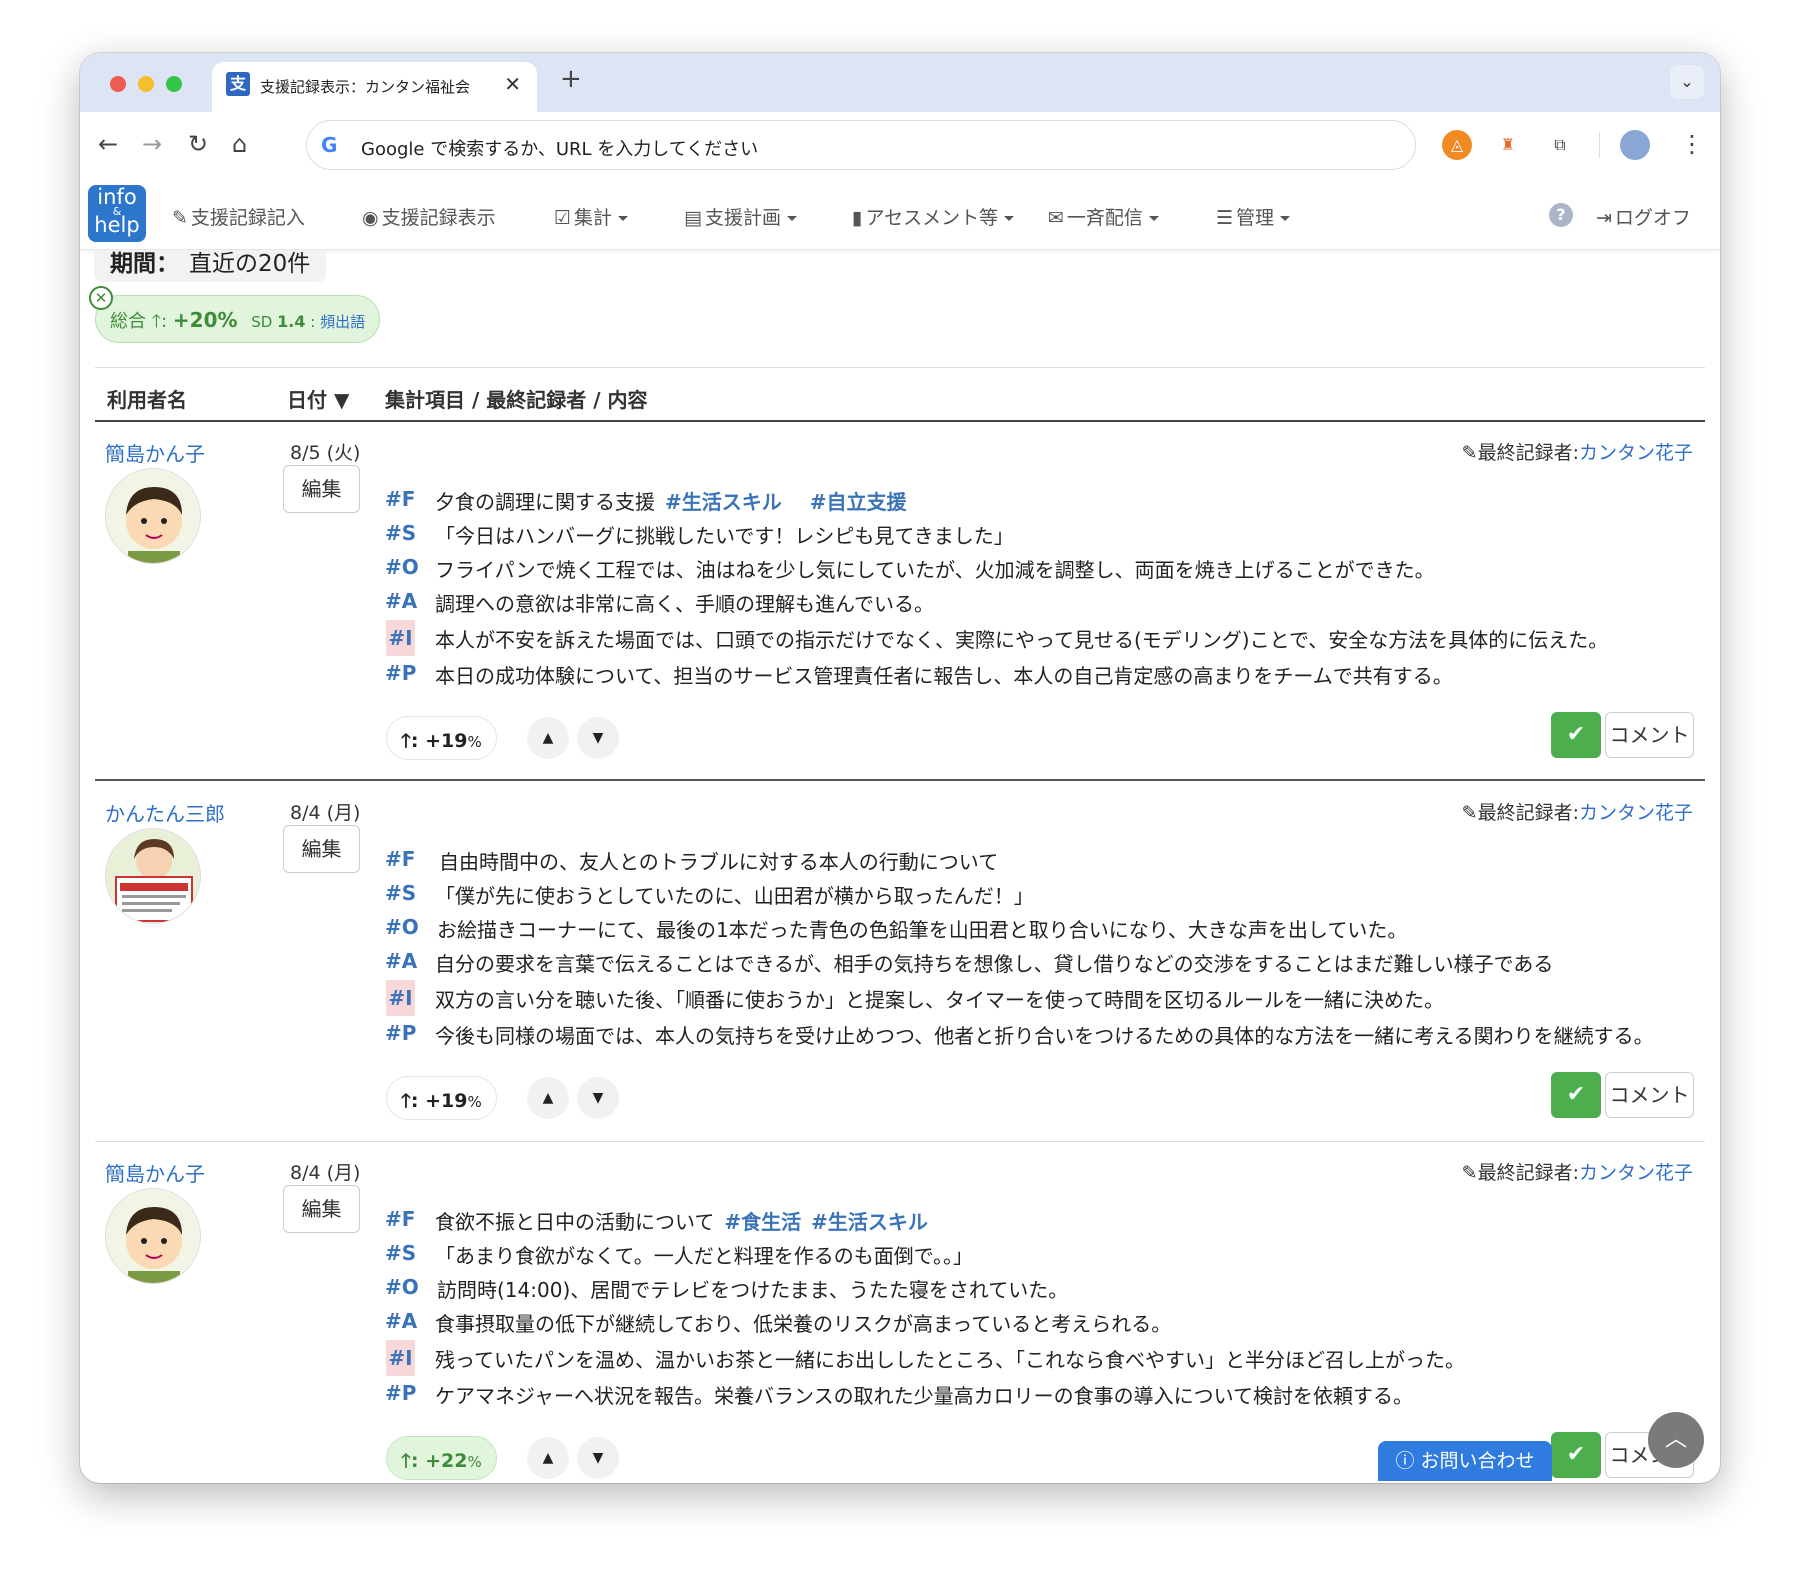 The width and height of the screenshot is (1800, 1590). What do you see at coordinates (512, 84) in the screenshot?
I see `close-tab-icon: ✕` at bounding box center [512, 84].